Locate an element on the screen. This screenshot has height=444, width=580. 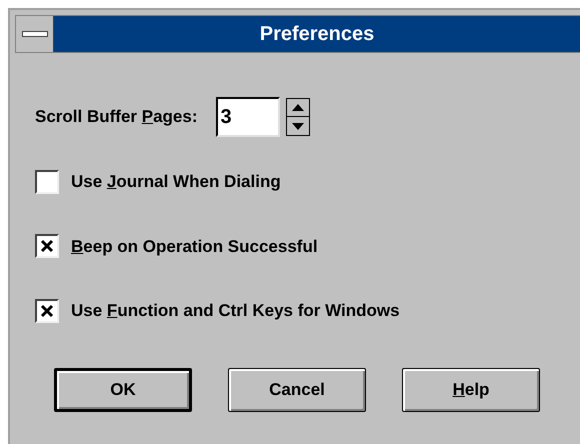
window-title: Preferences is located at coordinates (317, 34).